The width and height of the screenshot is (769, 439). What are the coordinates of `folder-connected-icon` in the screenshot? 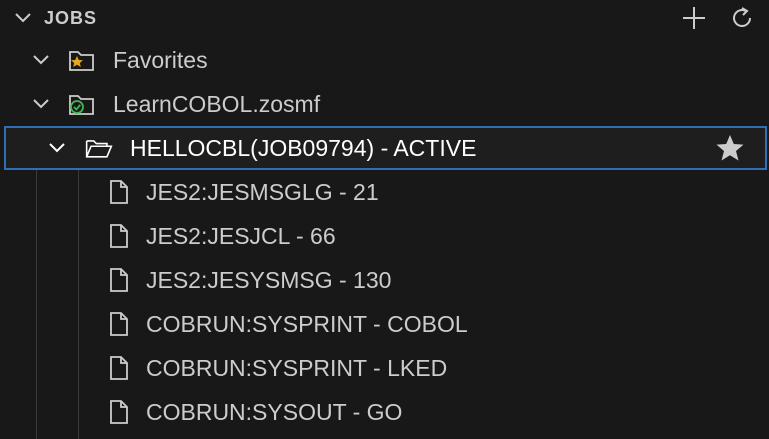 It's located at (81, 105).